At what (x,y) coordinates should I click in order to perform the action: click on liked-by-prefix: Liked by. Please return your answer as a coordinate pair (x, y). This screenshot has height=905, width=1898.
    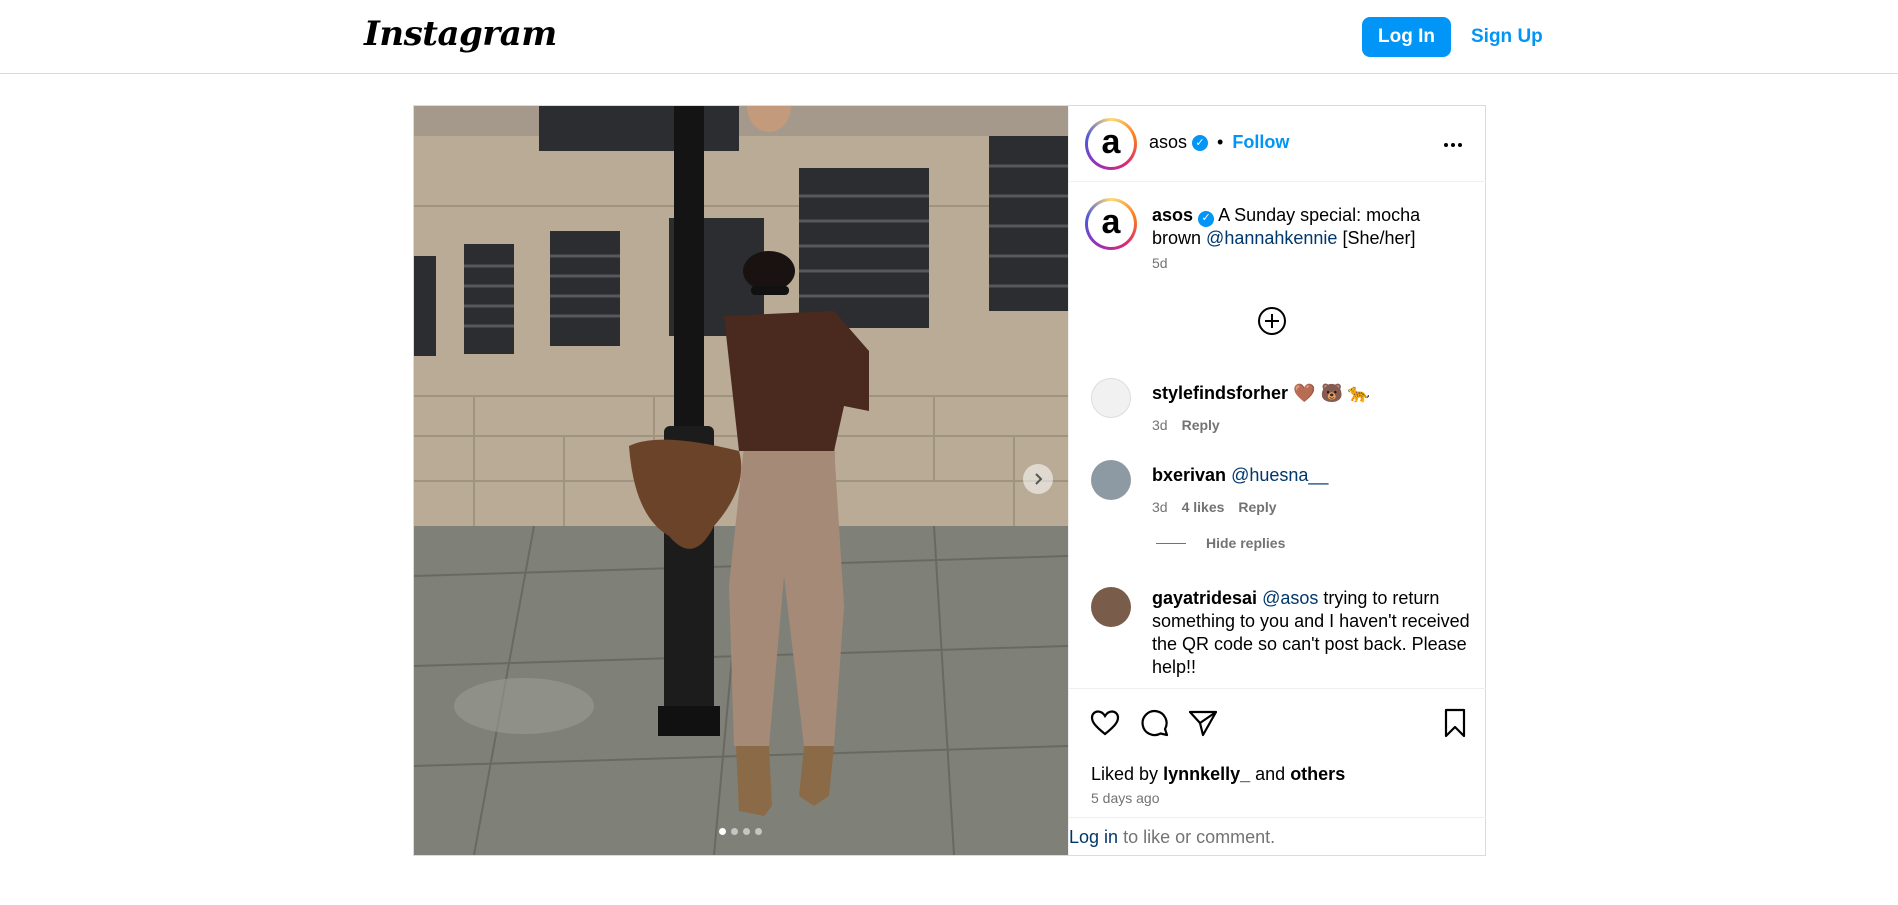
    Looking at the image, I should click on (1125, 774).